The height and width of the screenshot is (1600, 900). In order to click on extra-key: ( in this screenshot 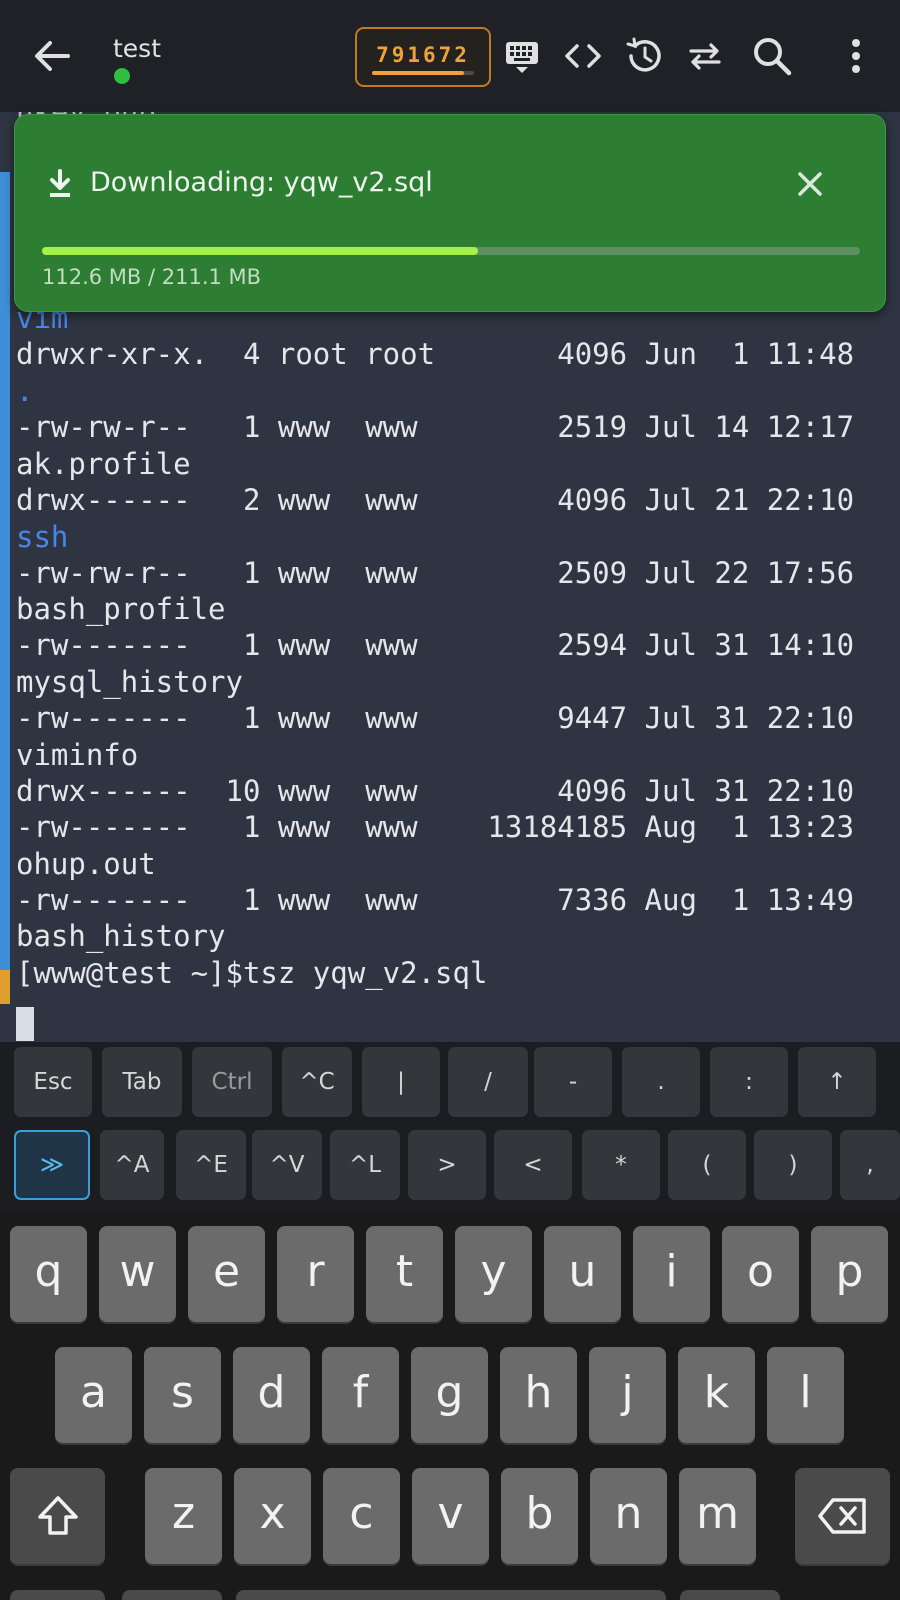, I will do `click(707, 1165)`.